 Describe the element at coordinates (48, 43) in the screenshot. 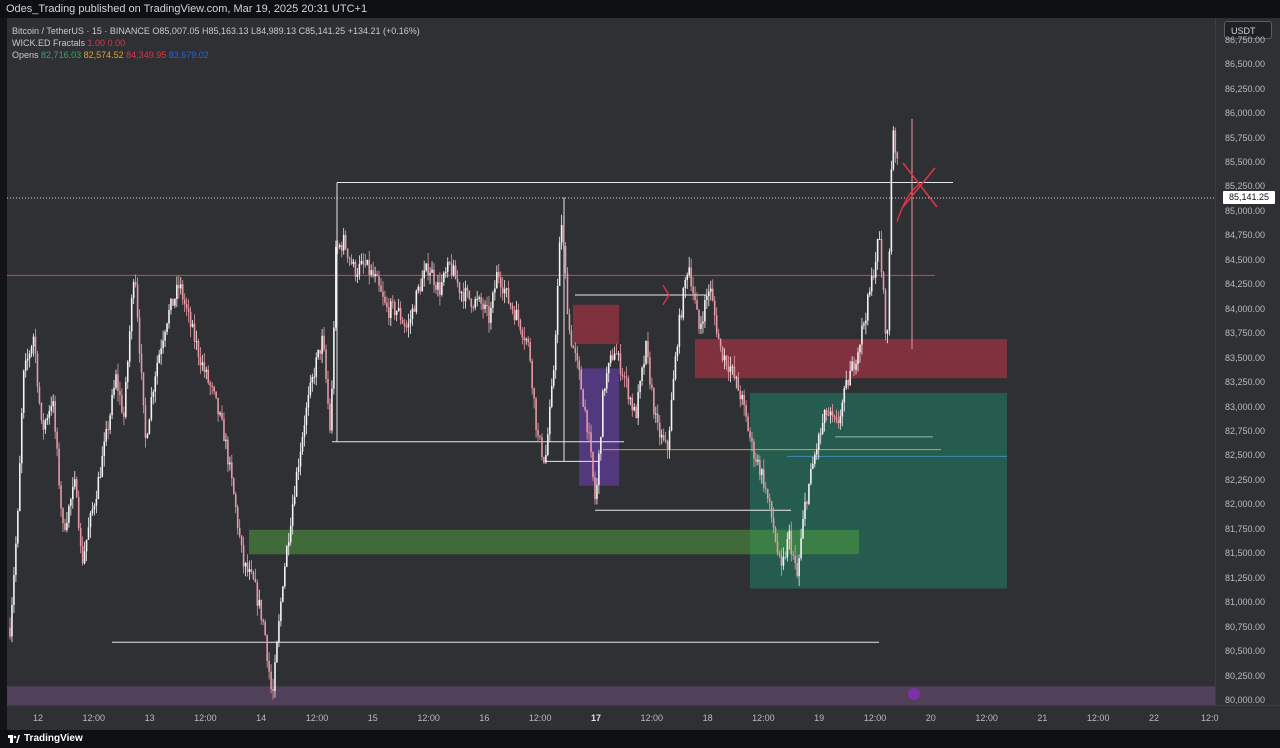

I see `fractals-indicator-name: WICK.ED Fractals` at that location.